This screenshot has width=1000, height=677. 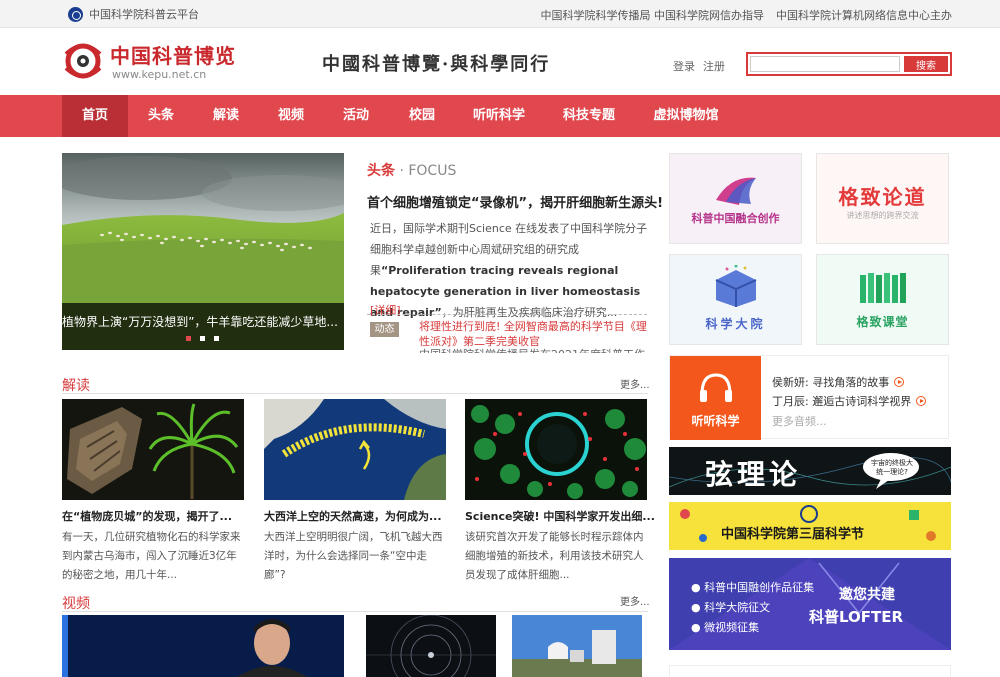 I want to click on nav-museum: 虚拟博物馆, so click(x=686, y=116).